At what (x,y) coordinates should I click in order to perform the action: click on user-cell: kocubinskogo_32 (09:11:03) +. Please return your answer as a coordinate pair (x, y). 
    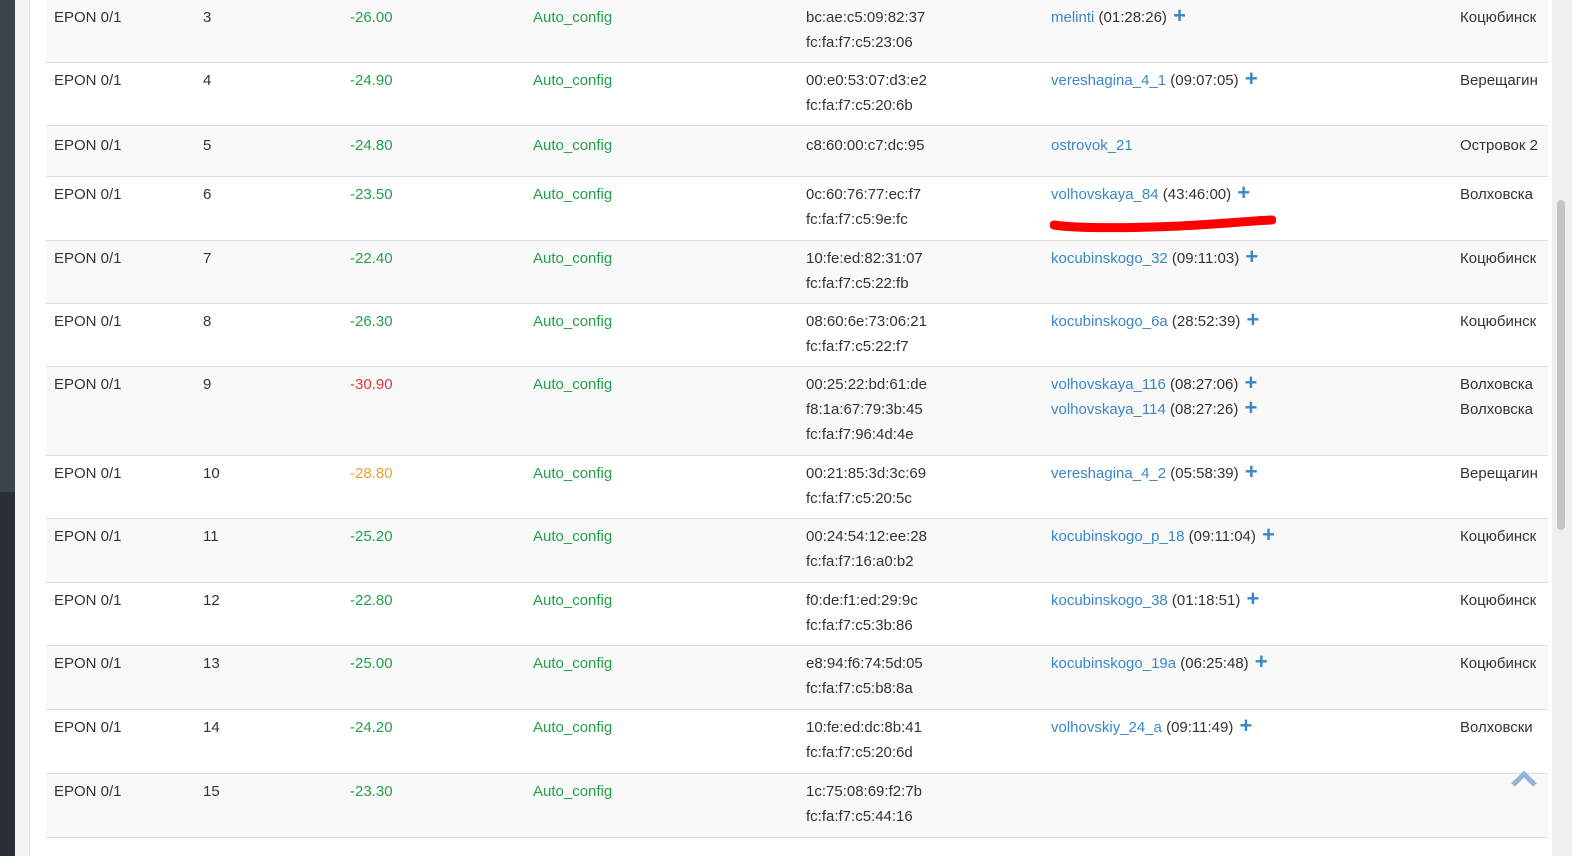
    Looking at the image, I should click on (1154, 258).